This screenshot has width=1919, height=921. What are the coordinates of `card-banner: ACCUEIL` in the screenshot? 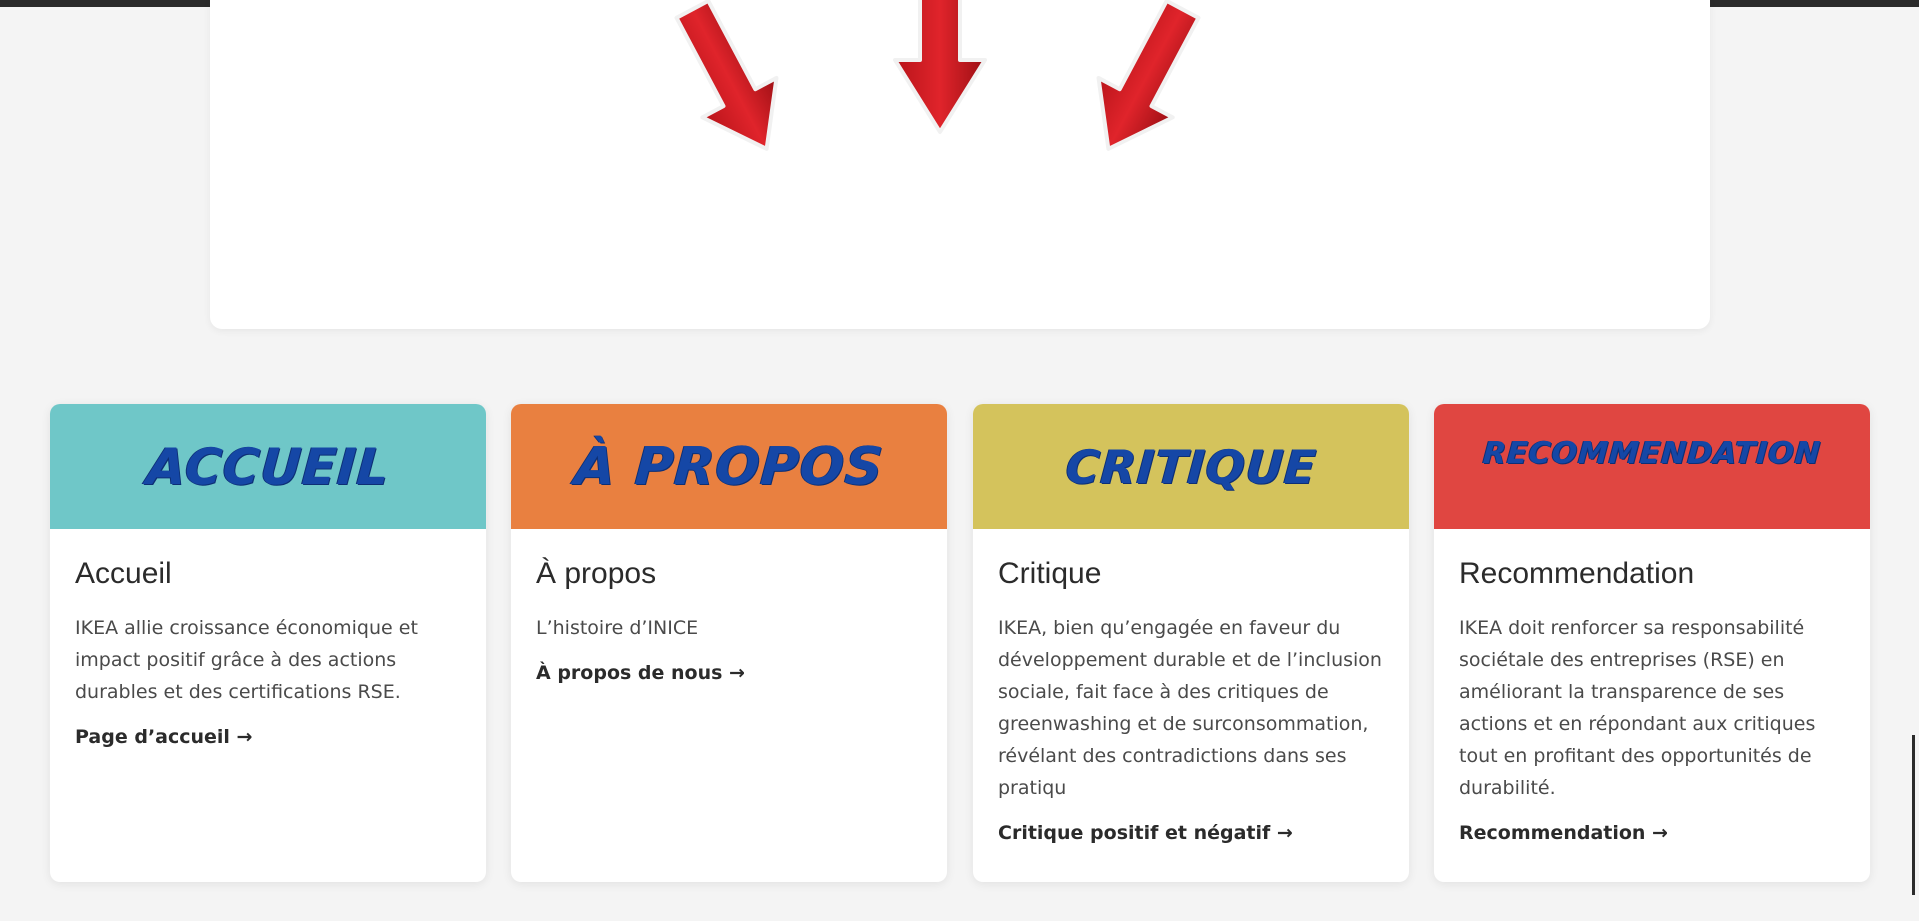 It's located at (268, 466).